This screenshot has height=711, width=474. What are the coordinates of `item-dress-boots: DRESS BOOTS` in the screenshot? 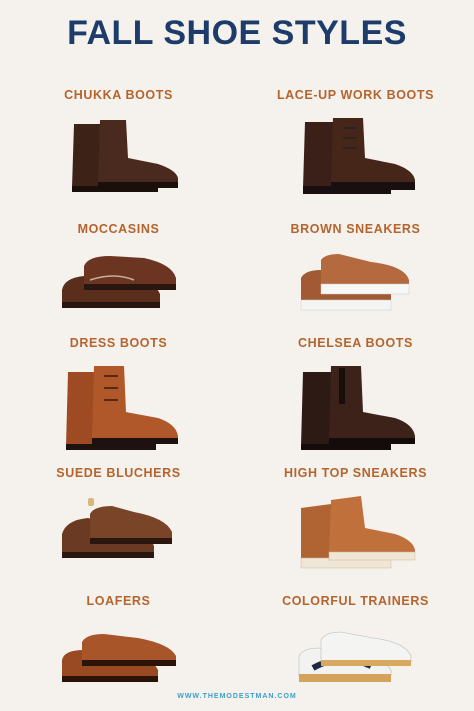 It's located at (118, 394).